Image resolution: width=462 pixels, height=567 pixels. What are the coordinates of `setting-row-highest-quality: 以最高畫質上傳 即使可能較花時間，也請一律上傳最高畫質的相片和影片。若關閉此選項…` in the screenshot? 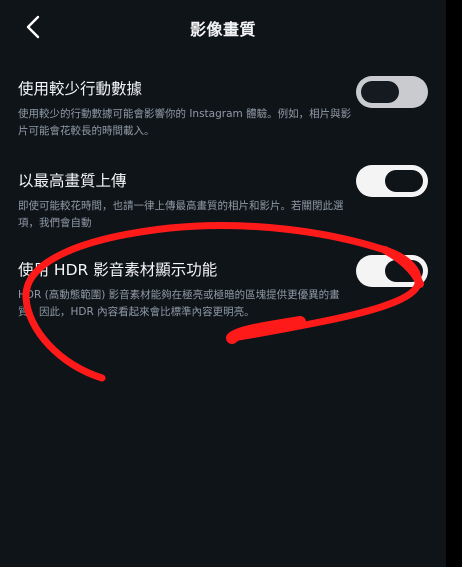 It's located at (223, 198).